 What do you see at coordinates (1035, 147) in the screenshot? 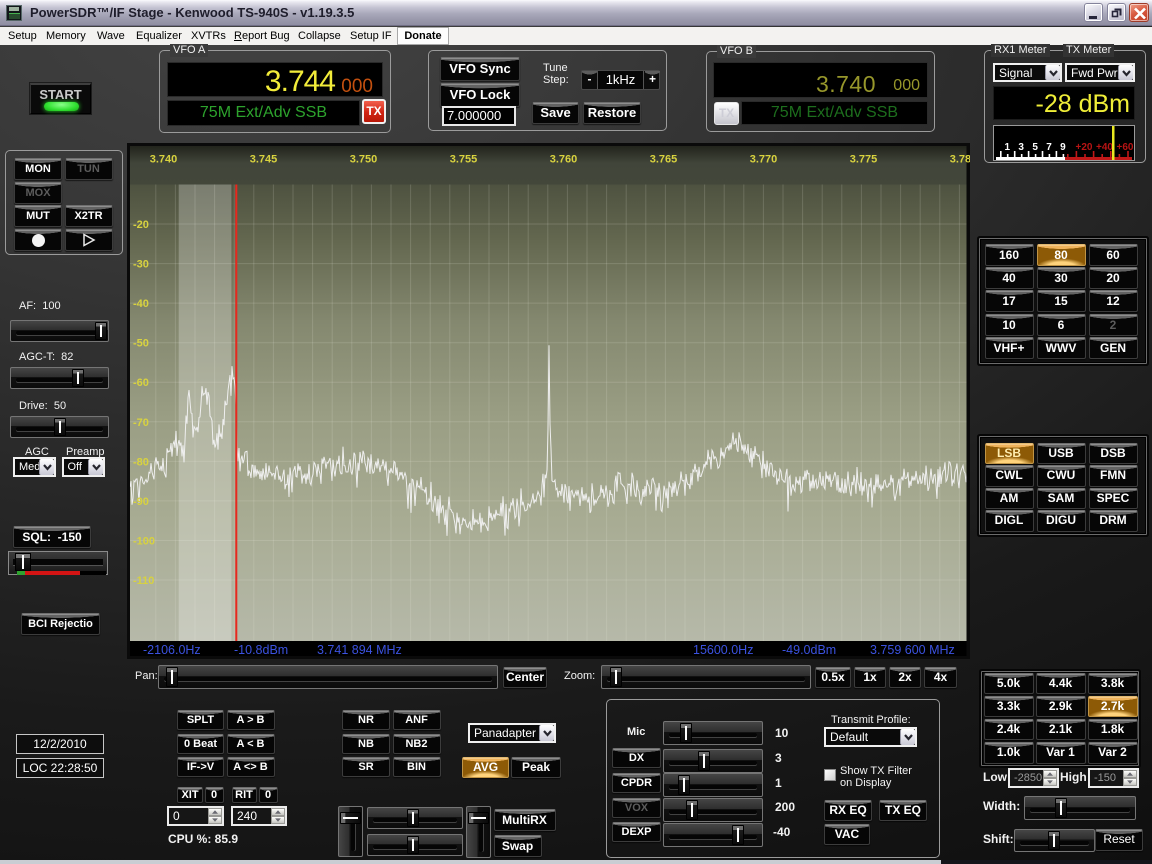
I see `svg-text: 5` at bounding box center [1035, 147].